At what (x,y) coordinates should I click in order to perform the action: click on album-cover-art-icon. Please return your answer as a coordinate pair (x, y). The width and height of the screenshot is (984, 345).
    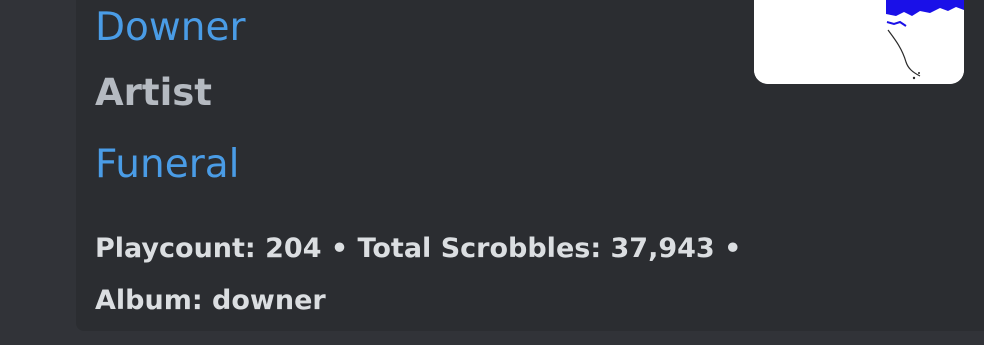
    Looking at the image, I should click on (859, 42).